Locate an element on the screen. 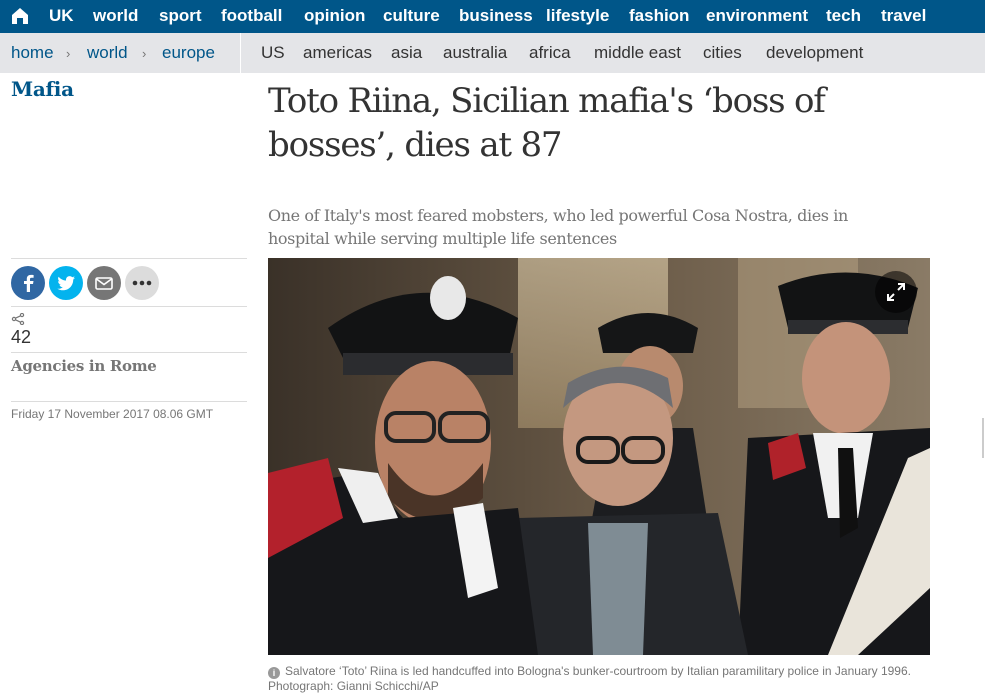 The height and width of the screenshot is (694, 985). share-email-button is located at coordinates (104, 283).